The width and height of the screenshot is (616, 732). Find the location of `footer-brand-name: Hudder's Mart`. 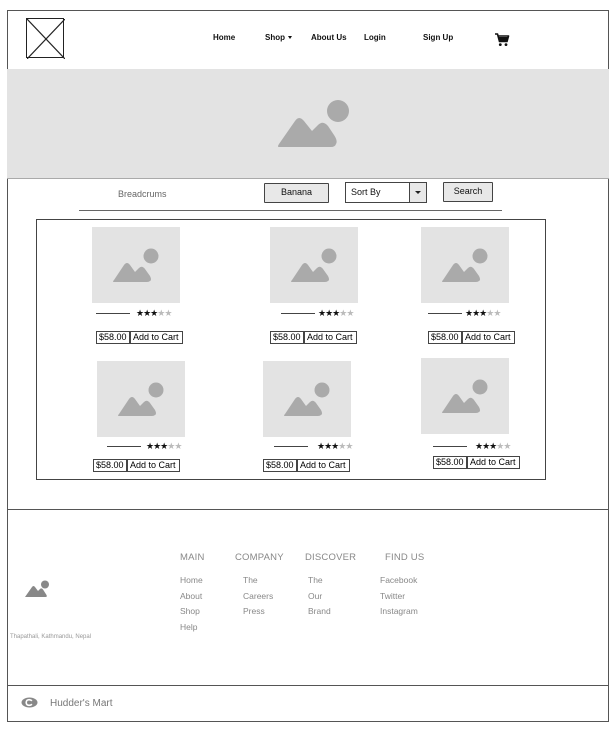

footer-brand-name: Hudder's Mart is located at coordinates (81, 703).